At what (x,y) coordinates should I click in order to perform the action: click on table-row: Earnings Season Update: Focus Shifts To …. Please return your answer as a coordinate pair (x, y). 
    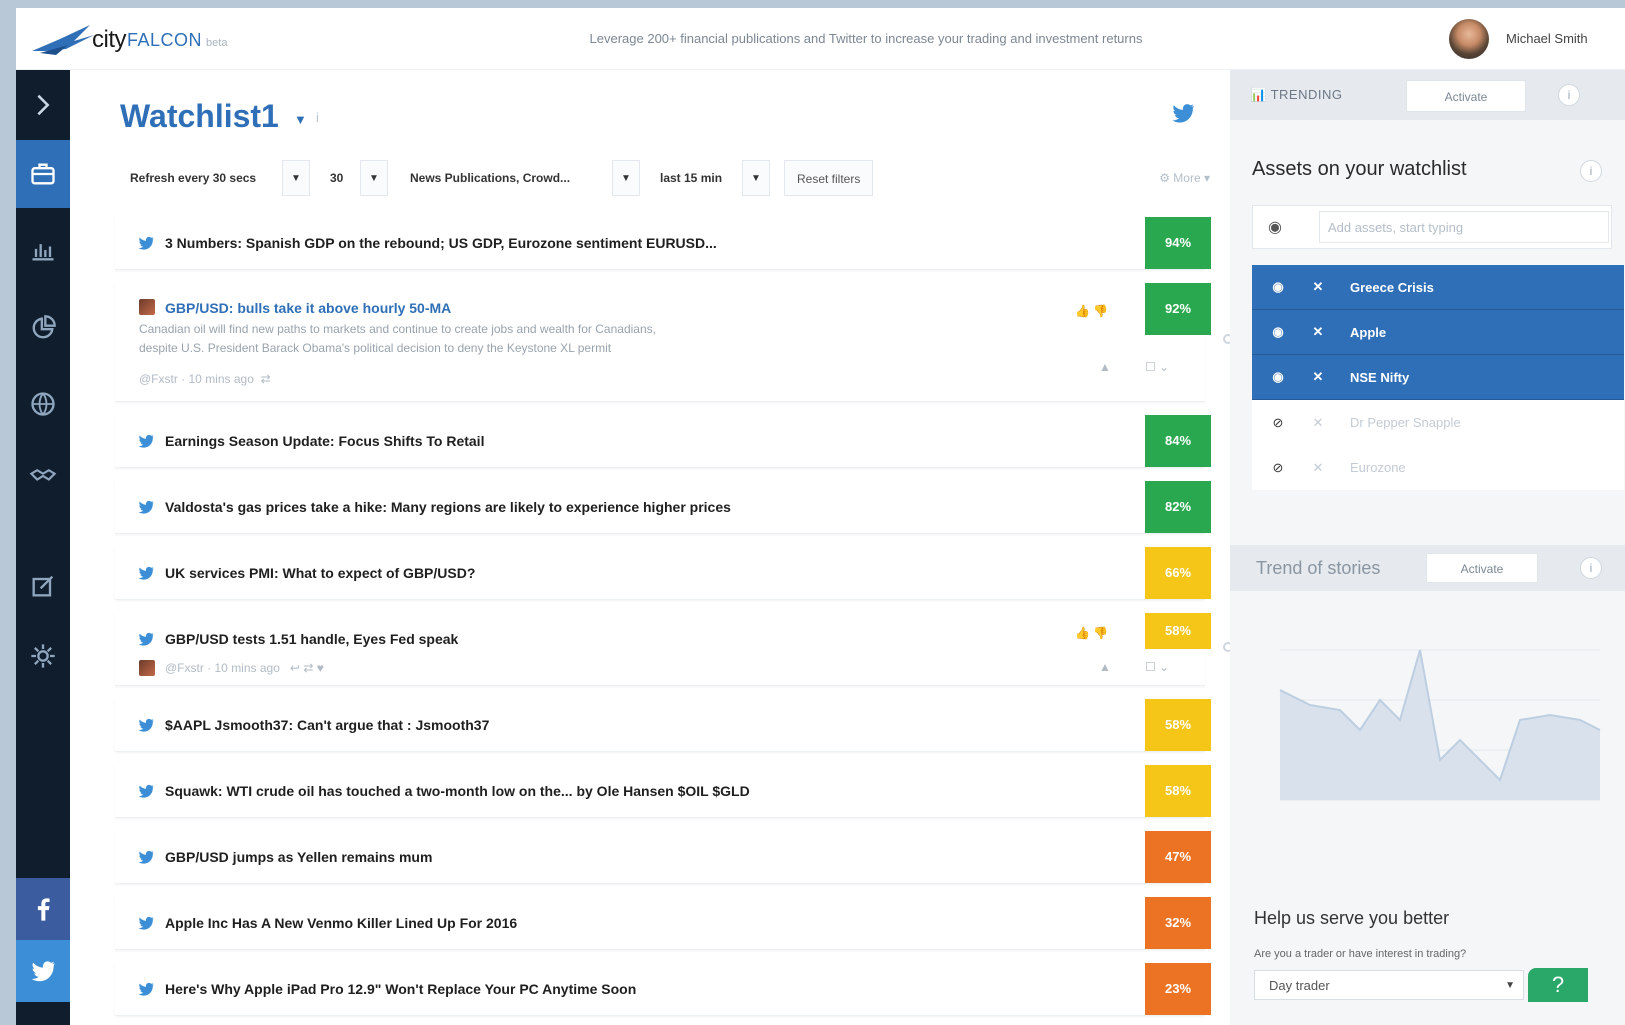
    Looking at the image, I should click on (663, 441).